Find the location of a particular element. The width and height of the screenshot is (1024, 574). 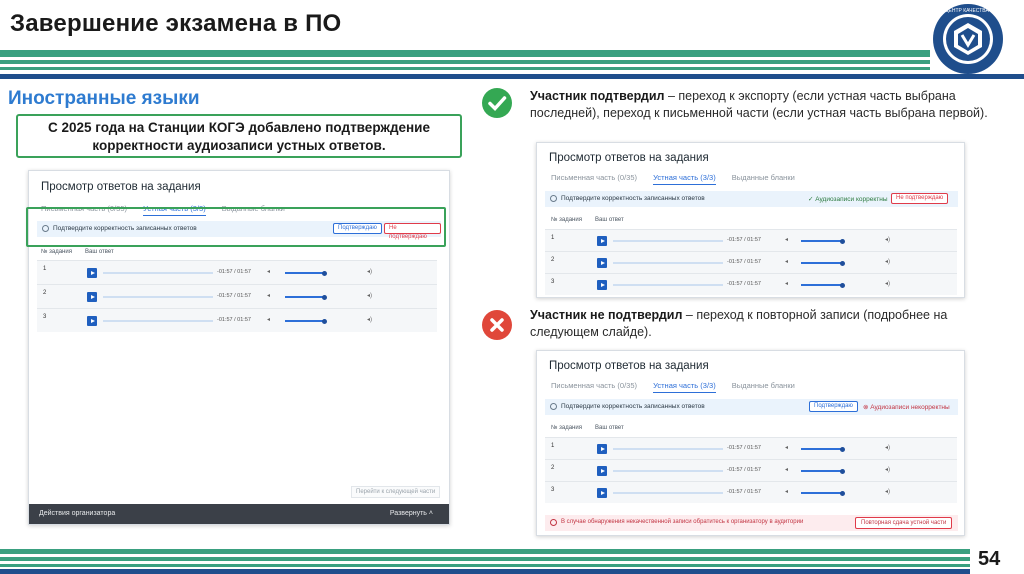

status-label: Аудиозаписи корректны is located at coordinates (851, 199).